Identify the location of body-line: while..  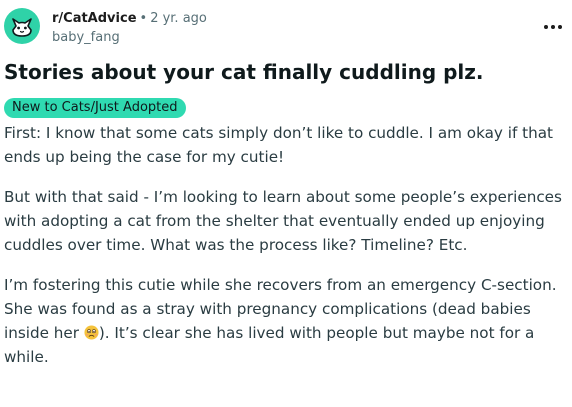
(26, 357).